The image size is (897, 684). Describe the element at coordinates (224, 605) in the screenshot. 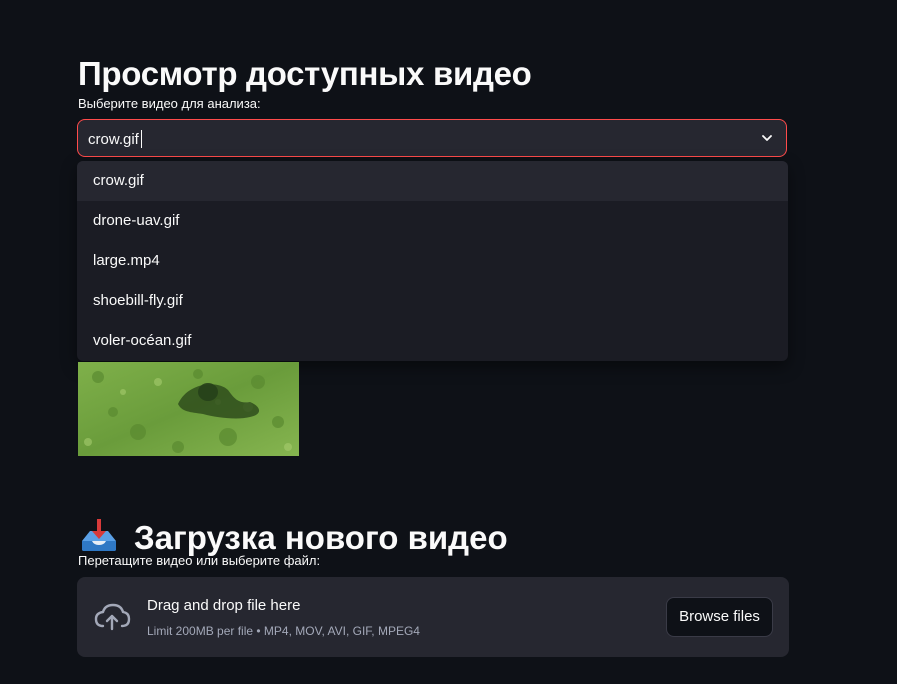

I see `dropzone-main-text: Drag and drop file here` at that location.